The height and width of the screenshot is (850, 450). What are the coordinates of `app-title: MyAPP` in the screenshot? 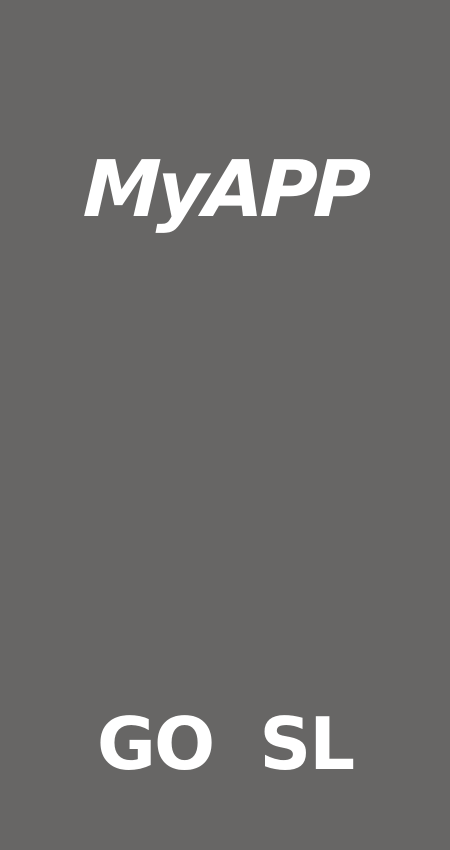 It's located at (225, 190).